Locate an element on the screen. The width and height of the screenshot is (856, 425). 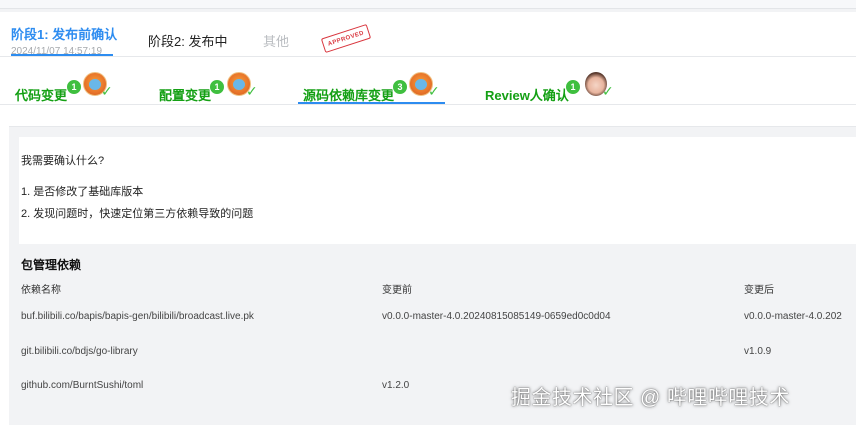
stage-1-label: 阶段1: 发布前确认 is located at coordinates (64, 34).